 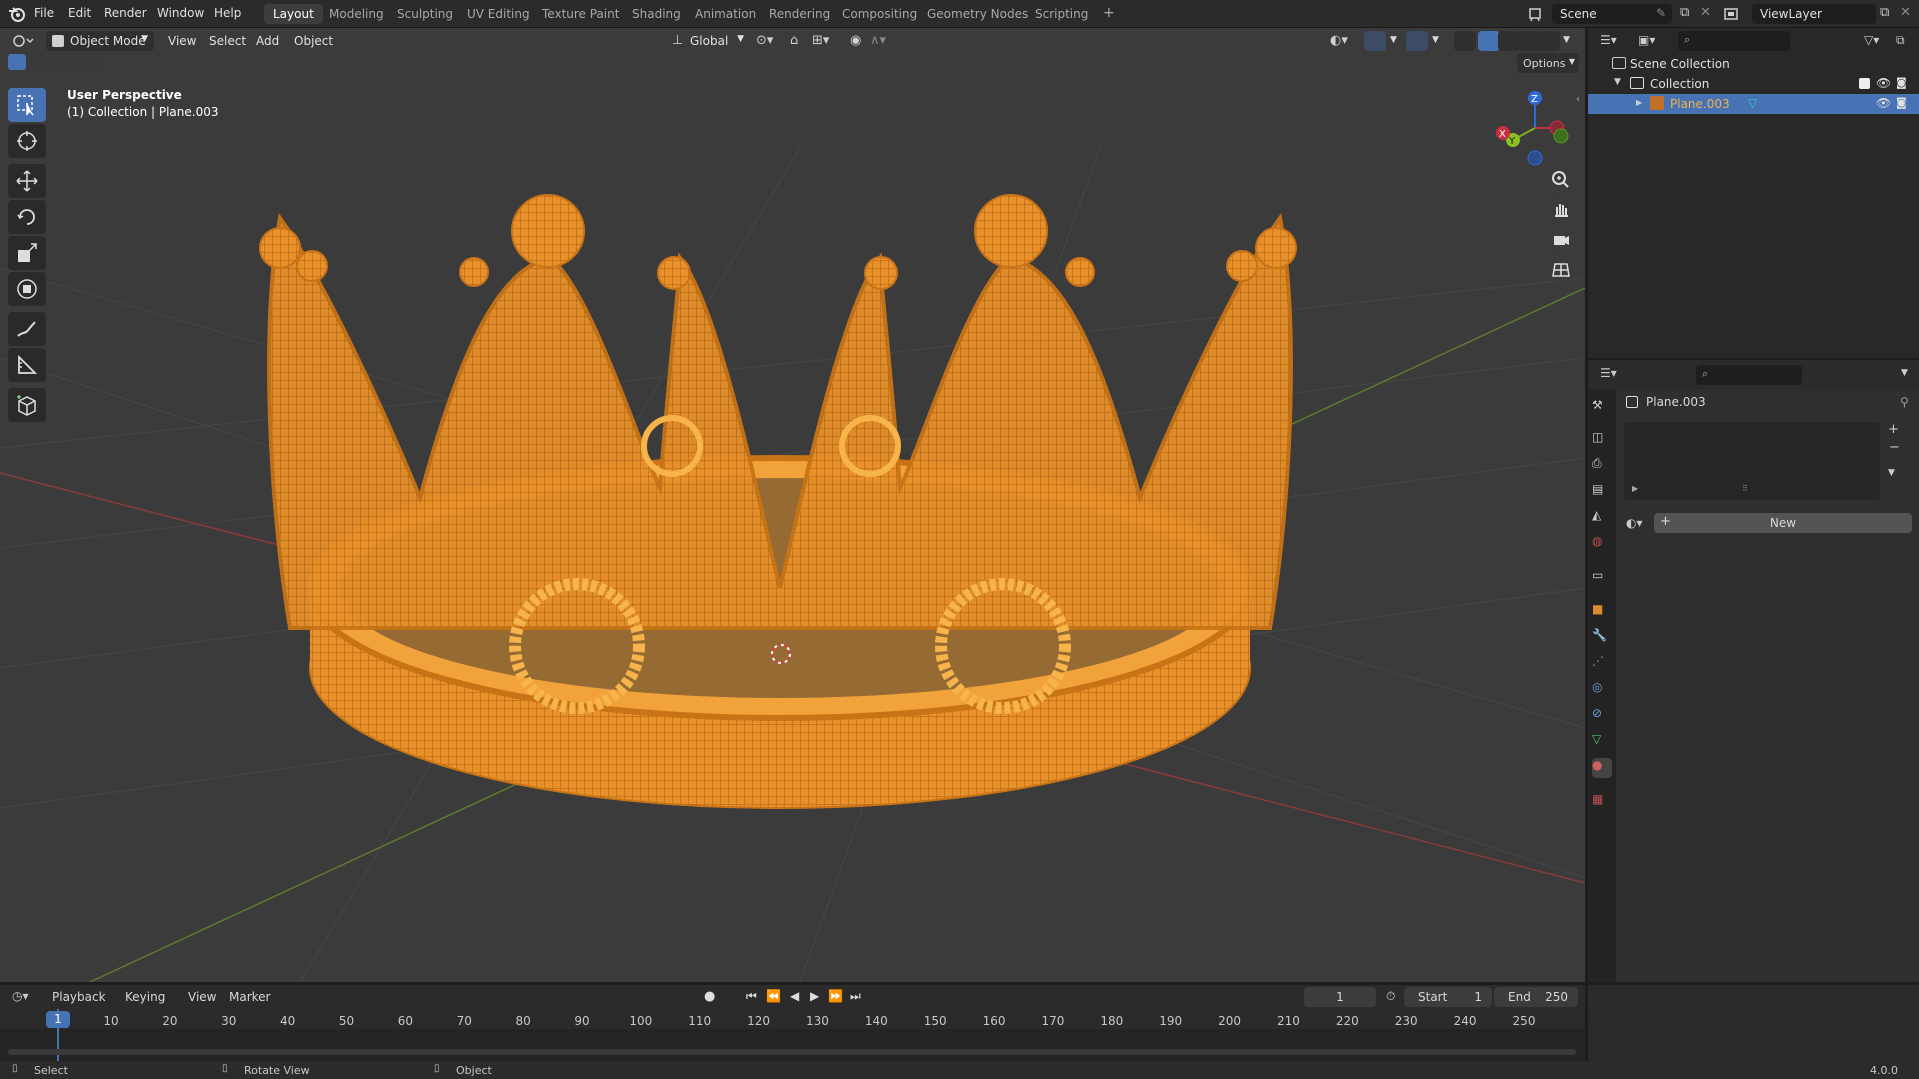 I want to click on checkbox-icon, so click(x=1864, y=83).